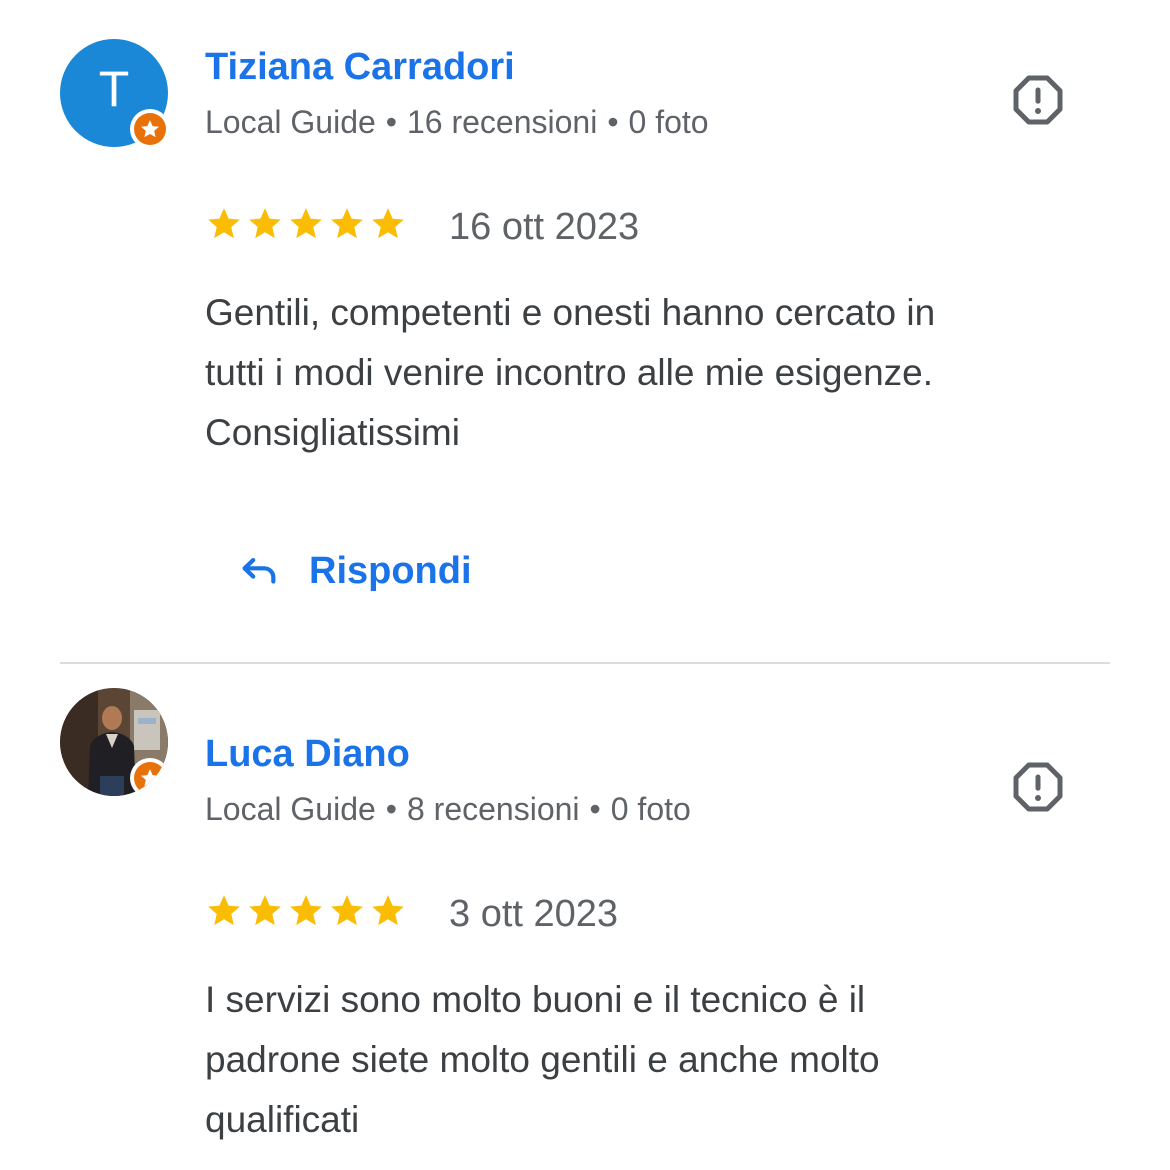 Image resolution: width=1170 pixels, height=1170 pixels. Describe the element at coordinates (390, 571) in the screenshot. I see `reply-label: Rispondi` at that location.